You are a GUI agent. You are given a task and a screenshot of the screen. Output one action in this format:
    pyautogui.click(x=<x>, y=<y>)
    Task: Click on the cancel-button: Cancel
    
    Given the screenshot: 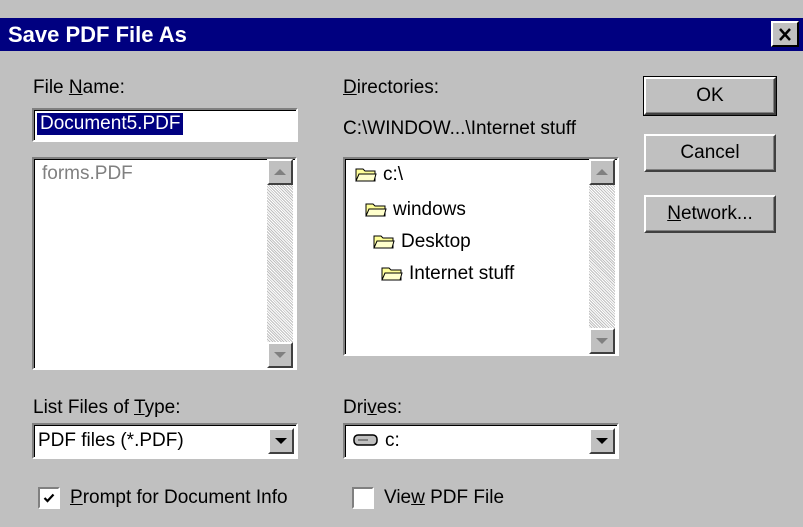 What is the action you would take?
    pyautogui.click(x=710, y=153)
    